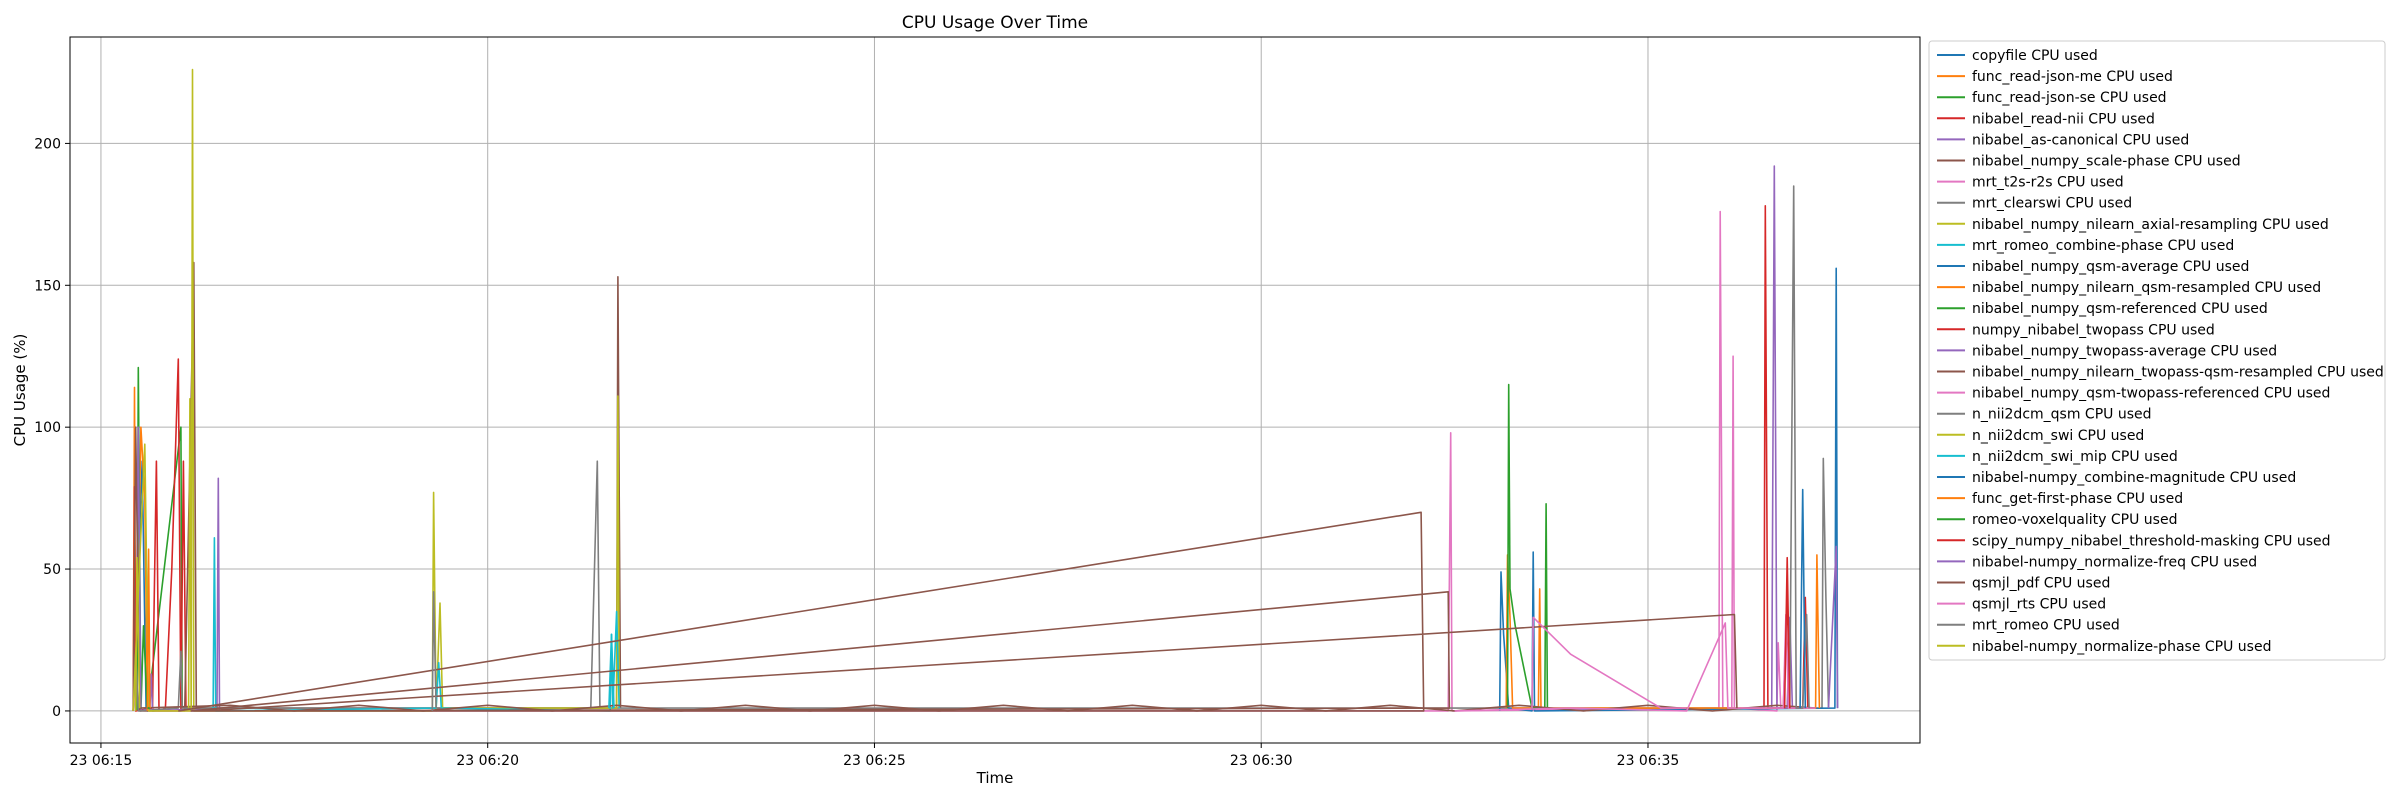 This screenshot has width=2400, height=800. What do you see at coordinates (2069, 98) in the screenshot?
I see `legend-entry: func_read-json-se CPU used` at bounding box center [2069, 98].